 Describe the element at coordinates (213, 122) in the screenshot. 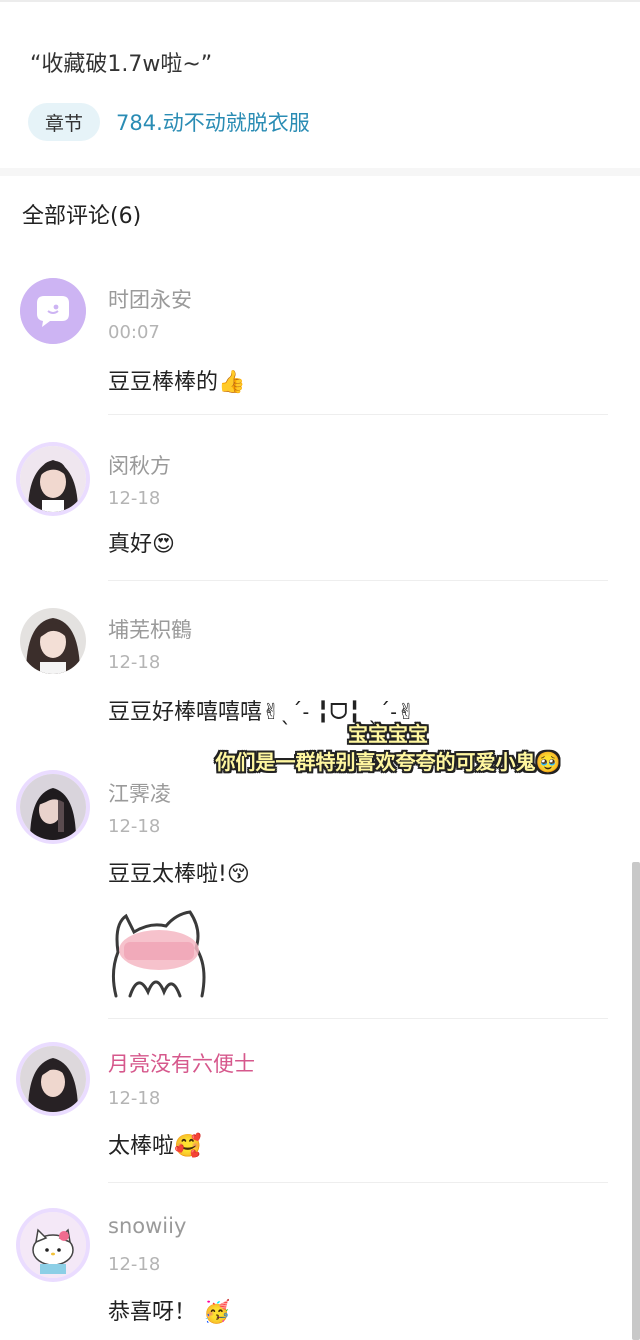

I see `chapter-title-link: 784.动不动就脱衣服` at that location.